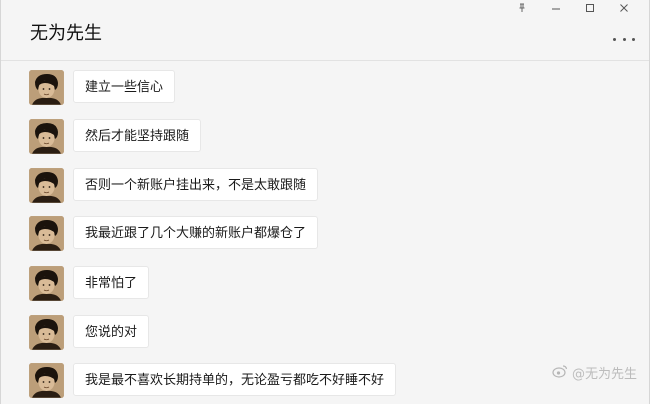 The image size is (650, 404). I want to click on maximize-button, so click(590, 8).